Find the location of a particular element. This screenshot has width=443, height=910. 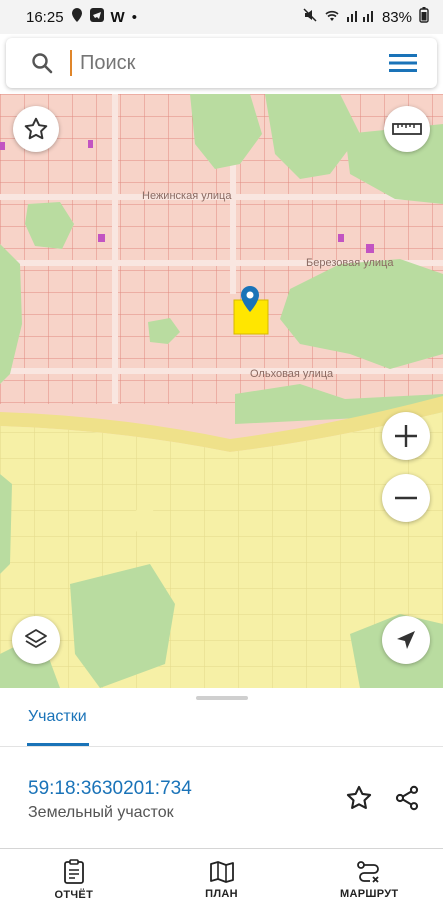

map-icon is located at coordinates (221, 872).